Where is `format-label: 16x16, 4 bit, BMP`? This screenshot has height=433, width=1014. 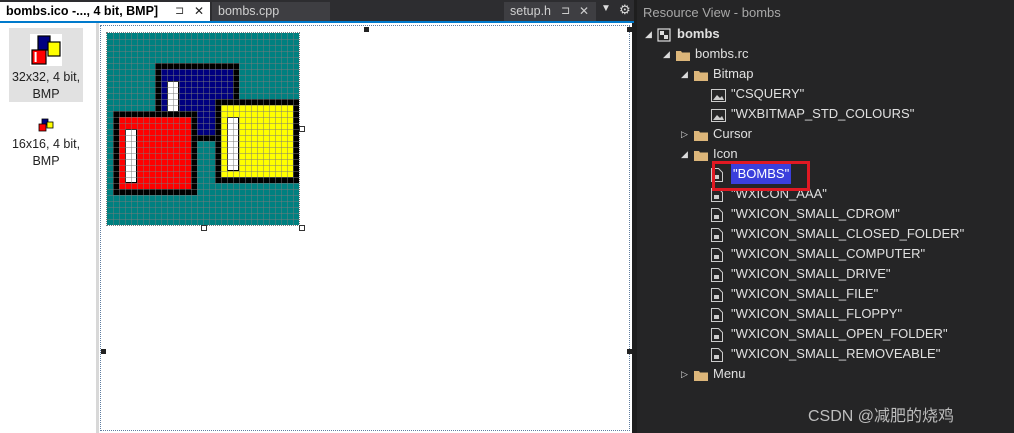 format-label: 16x16, 4 bit, BMP is located at coordinates (46, 152).